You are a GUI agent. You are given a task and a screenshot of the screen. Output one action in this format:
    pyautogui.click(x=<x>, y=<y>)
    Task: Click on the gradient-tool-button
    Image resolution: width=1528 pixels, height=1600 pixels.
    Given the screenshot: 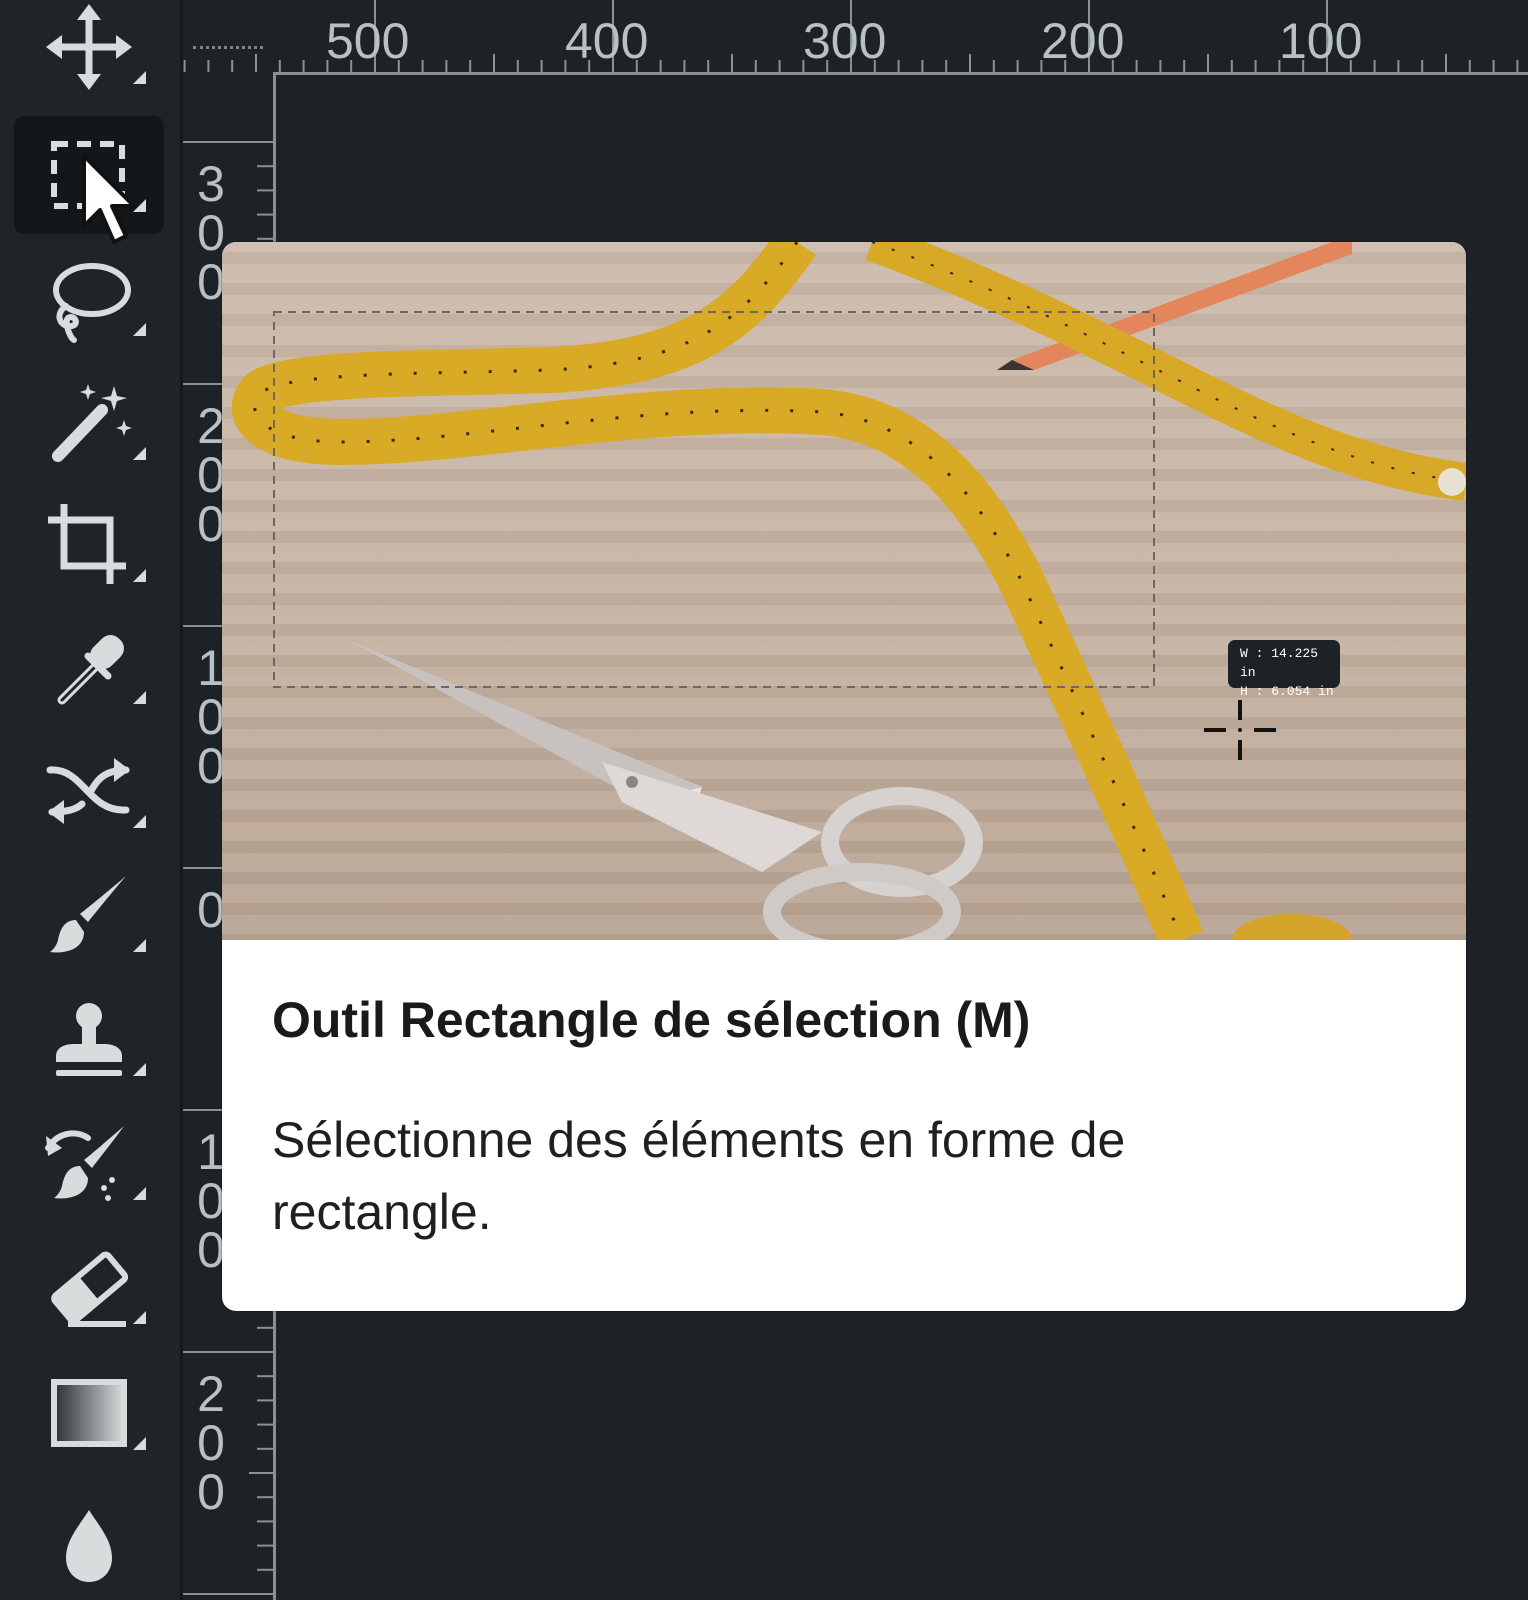 What is the action you would take?
    pyautogui.click(x=89, y=1413)
    